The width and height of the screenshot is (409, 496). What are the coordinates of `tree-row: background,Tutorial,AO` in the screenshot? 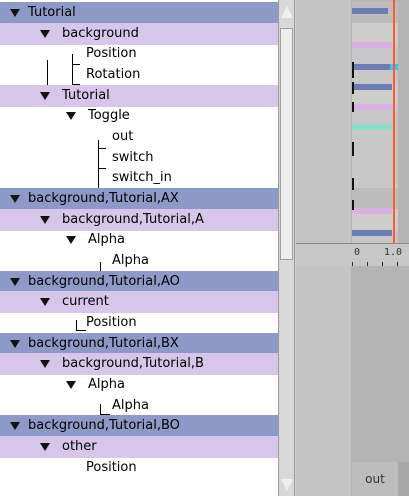 It's located at (139, 282).